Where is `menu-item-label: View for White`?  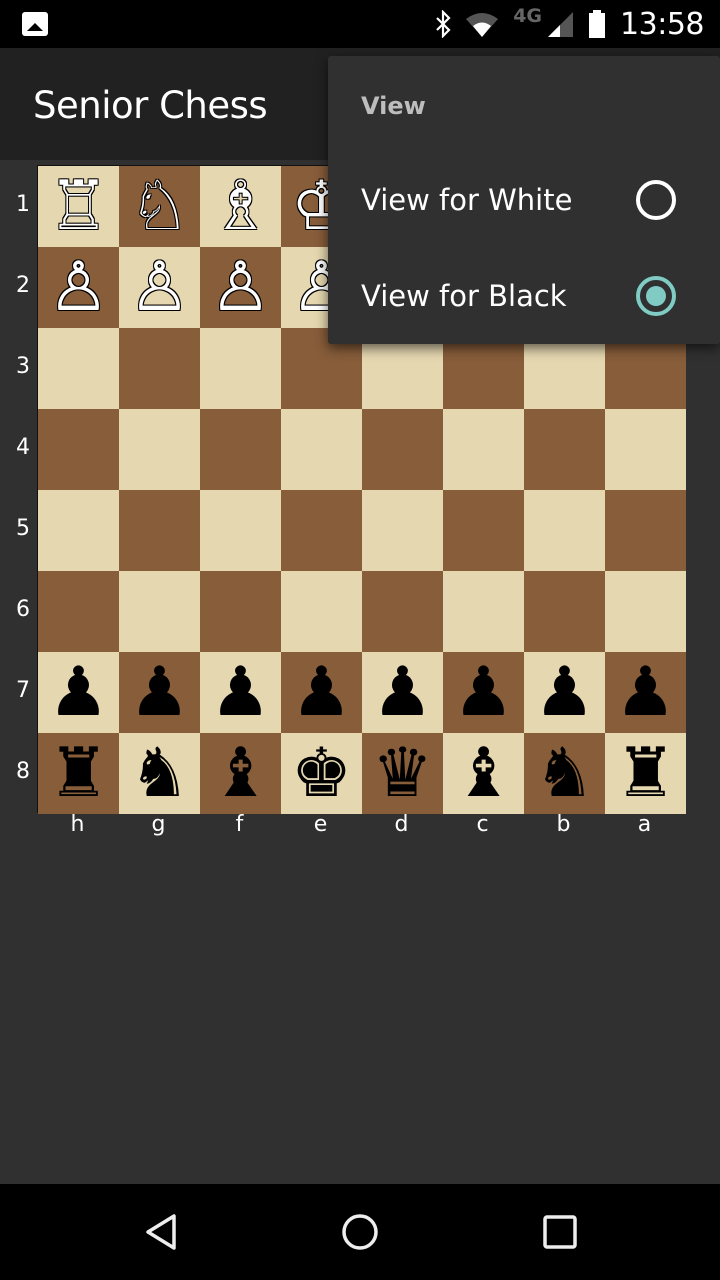
menu-item-label: View for White is located at coordinates (467, 200).